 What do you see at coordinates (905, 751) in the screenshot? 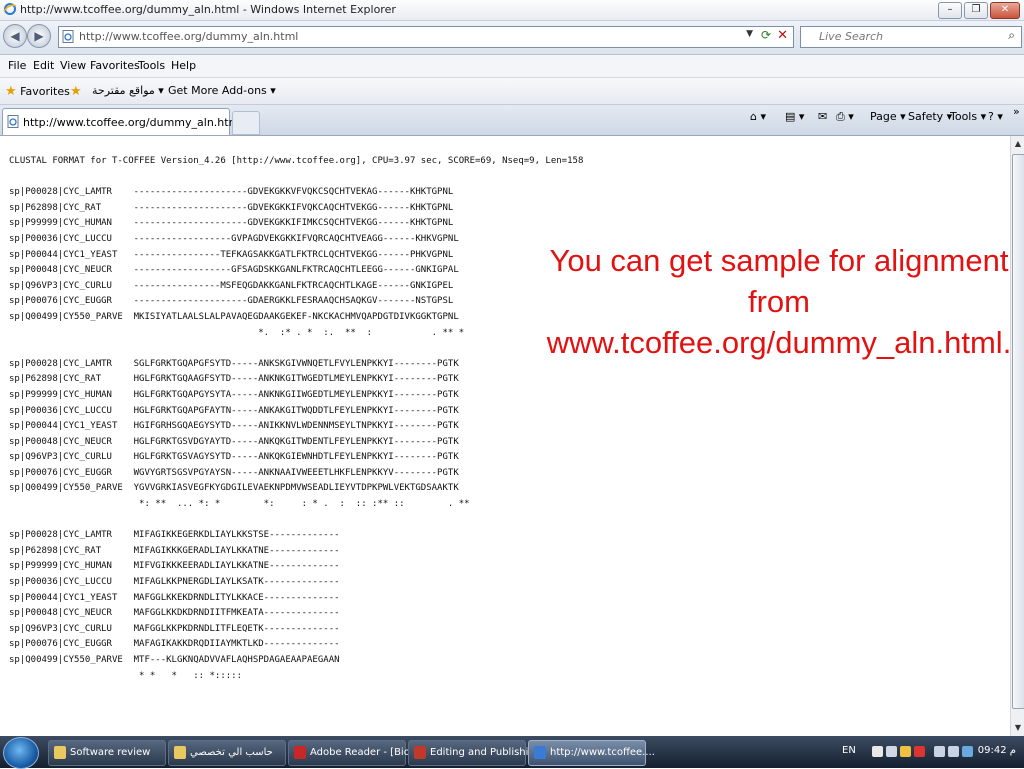
I see `tray-warning-icon` at bounding box center [905, 751].